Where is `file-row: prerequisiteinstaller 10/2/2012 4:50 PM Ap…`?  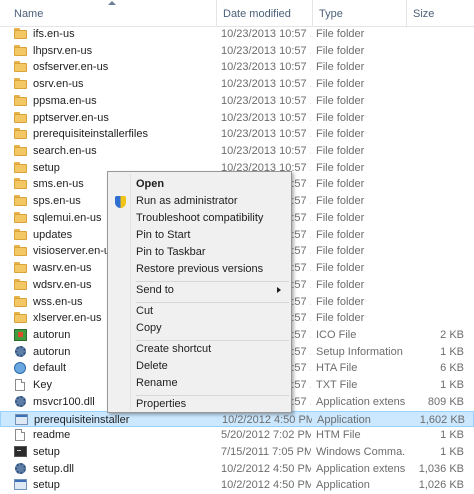 file-row: prerequisiteinstaller 10/2/2012 4:50 PM Ap… is located at coordinates (237, 419).